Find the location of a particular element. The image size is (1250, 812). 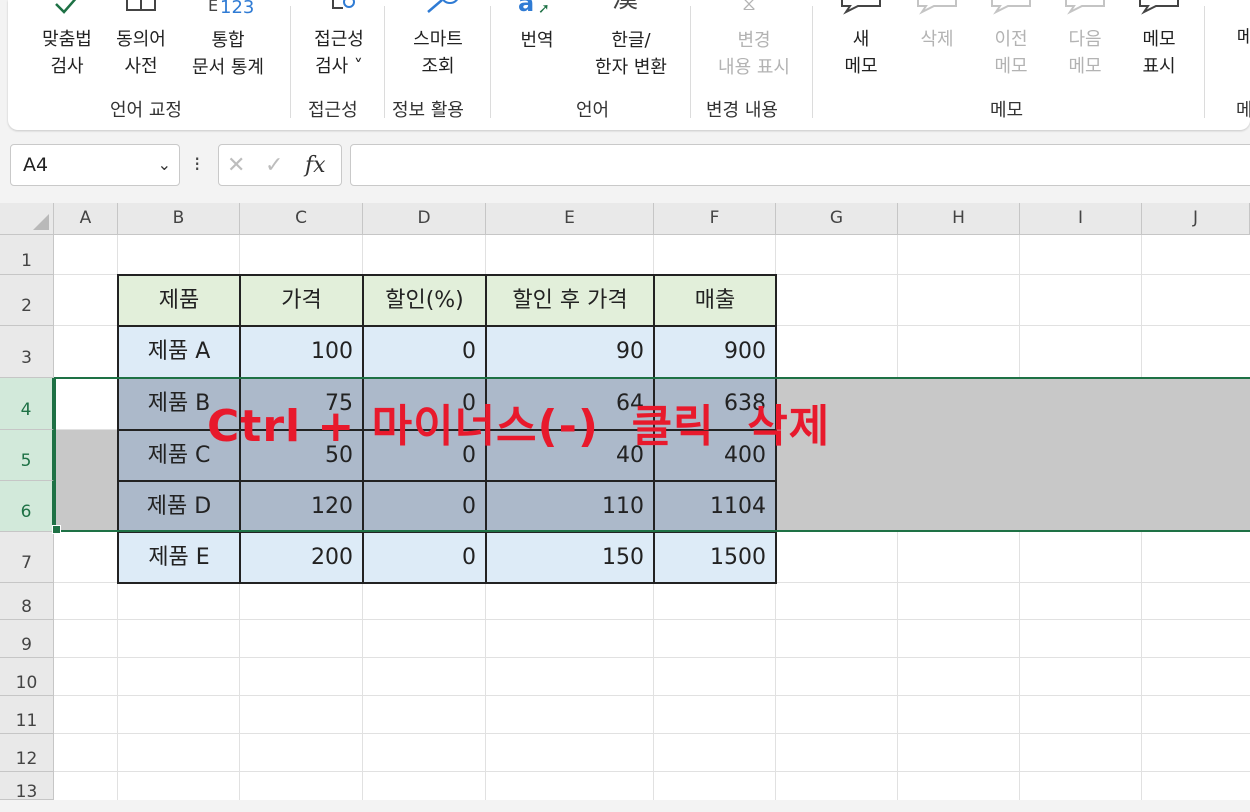

column-header-g: G is located at coordinates (837, 219).